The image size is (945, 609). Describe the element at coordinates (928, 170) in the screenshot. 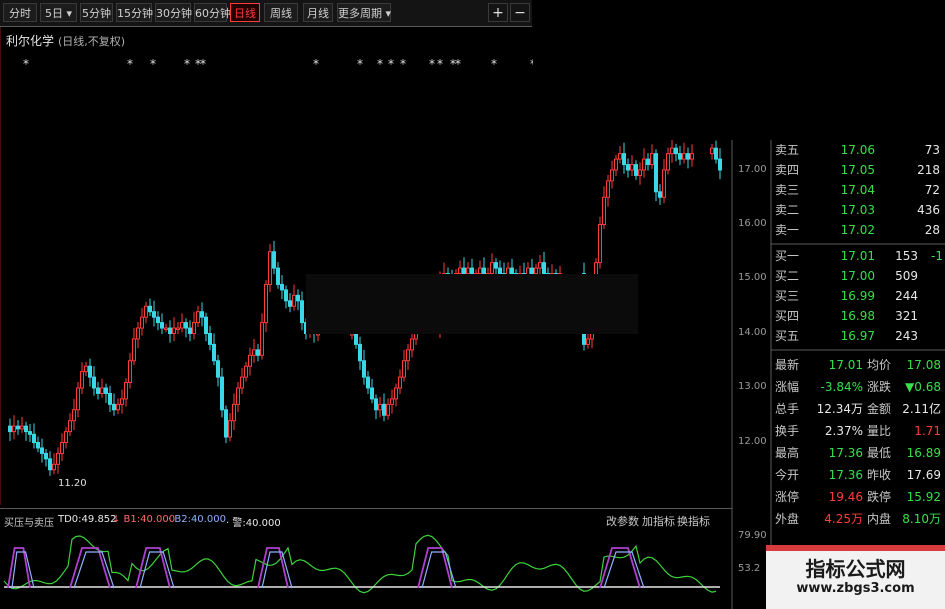

I see `ask-volume: 218` at that location.